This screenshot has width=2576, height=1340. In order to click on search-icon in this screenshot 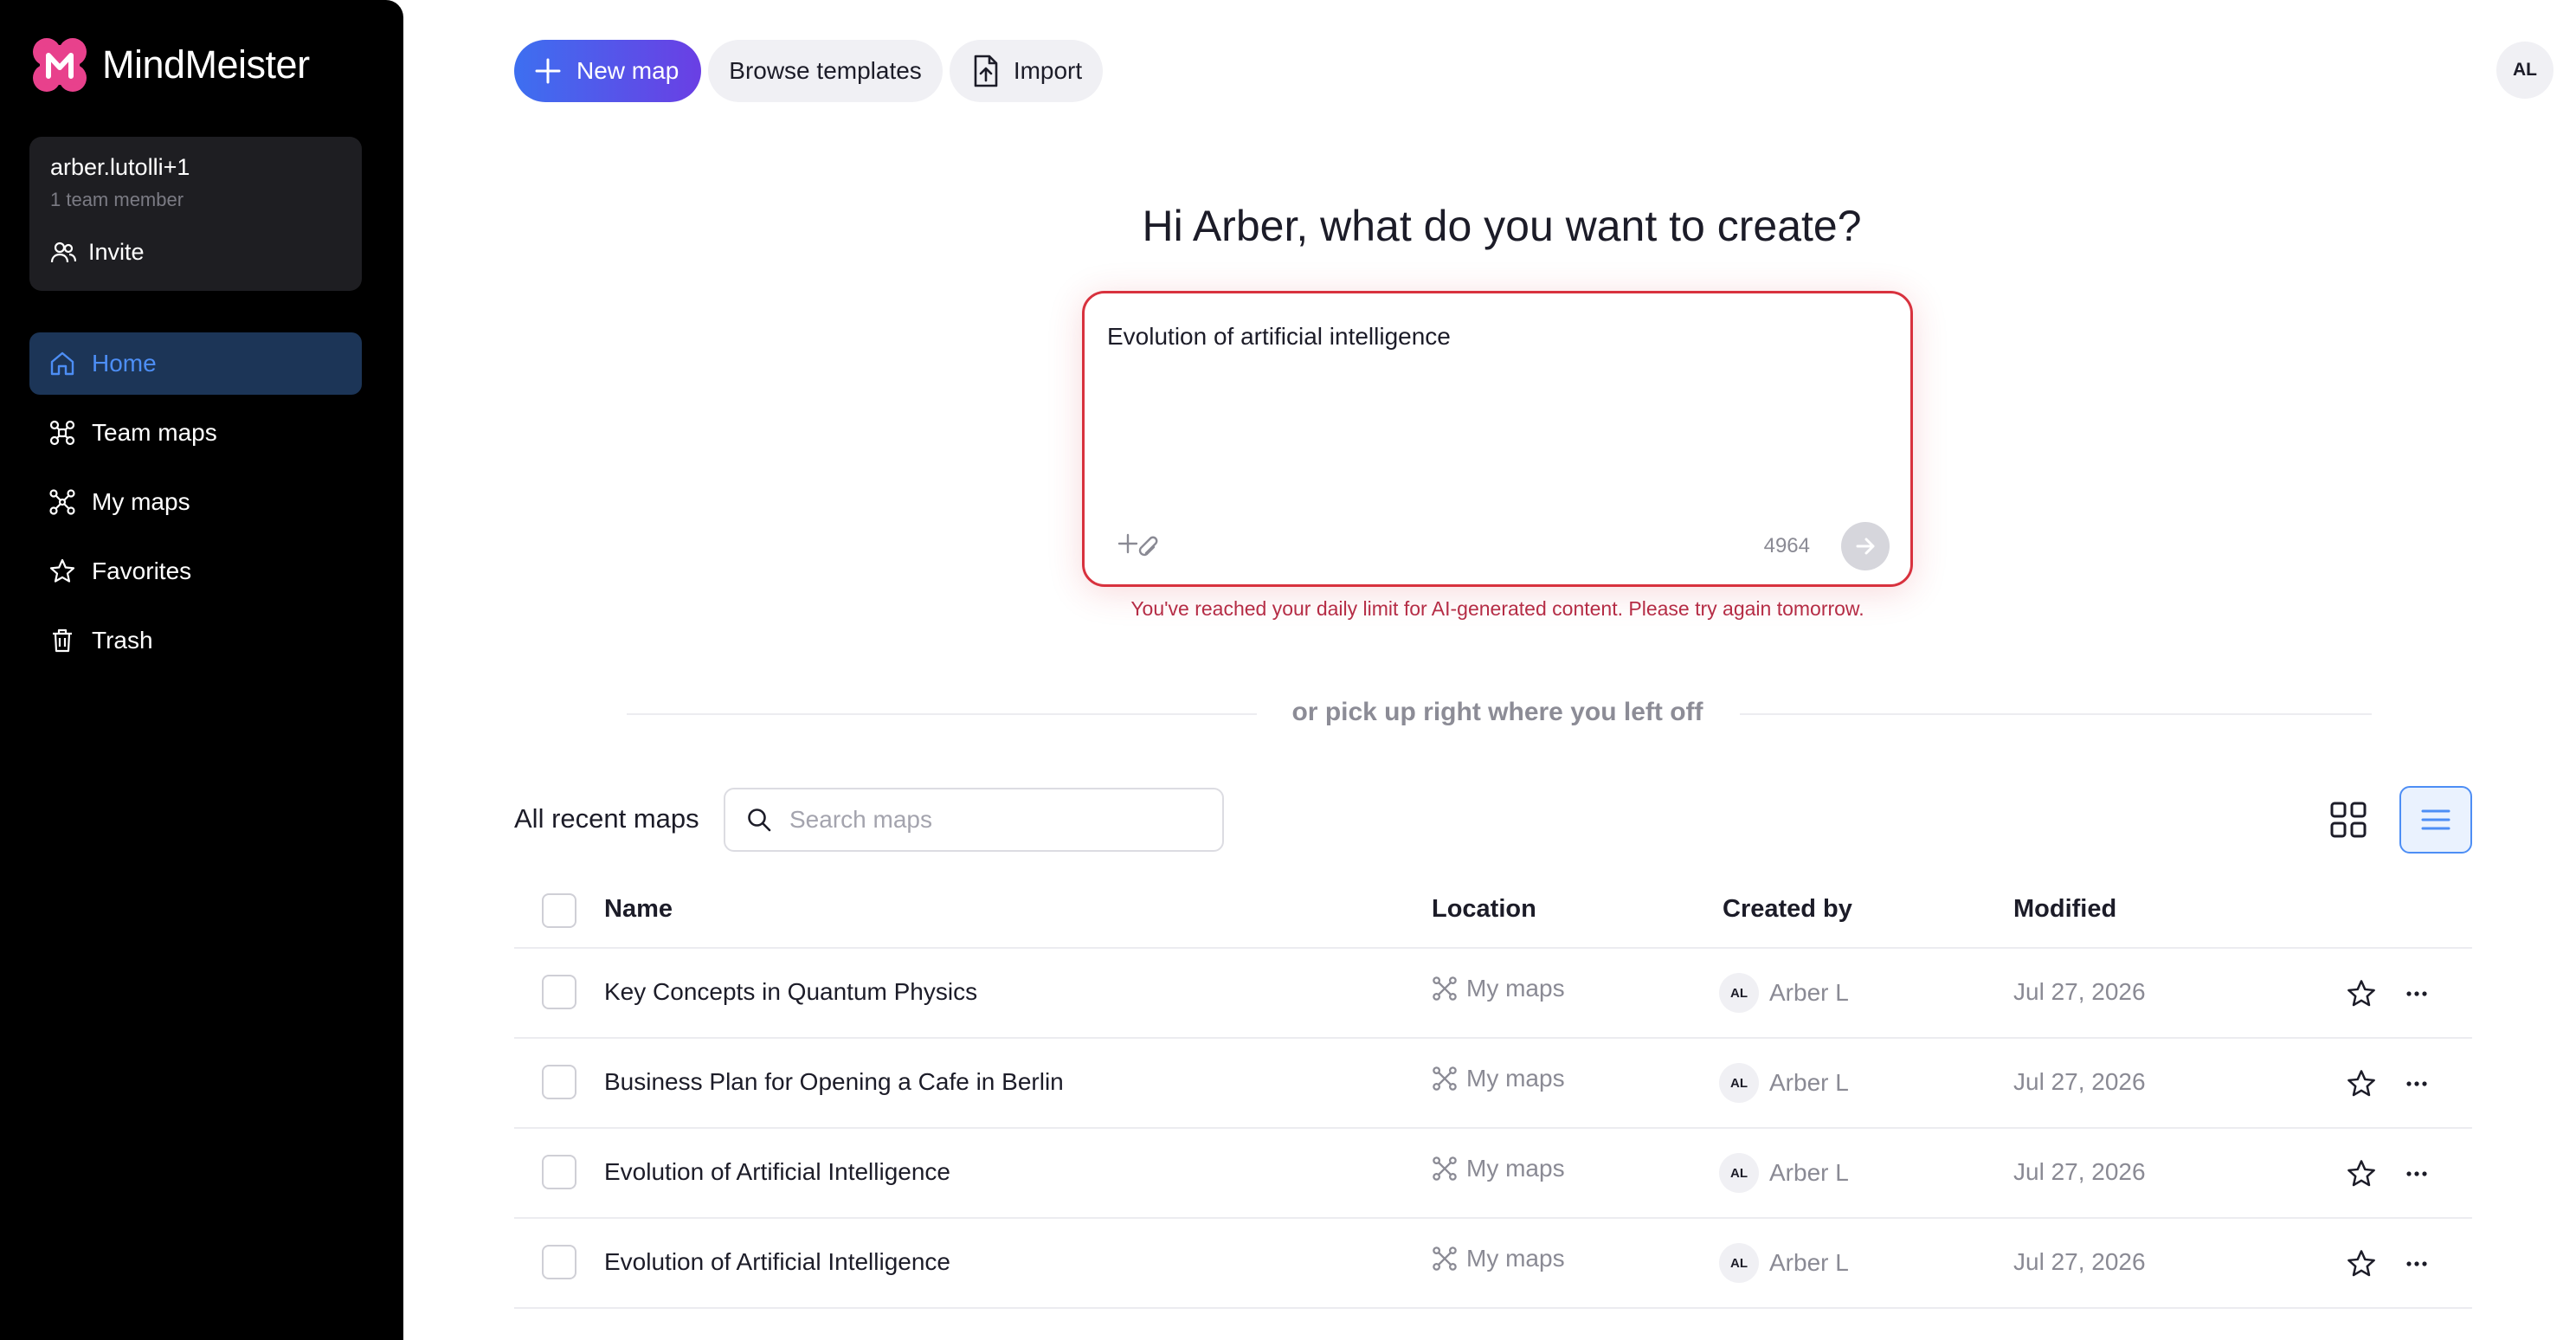, I will do `click(759, 821)`.